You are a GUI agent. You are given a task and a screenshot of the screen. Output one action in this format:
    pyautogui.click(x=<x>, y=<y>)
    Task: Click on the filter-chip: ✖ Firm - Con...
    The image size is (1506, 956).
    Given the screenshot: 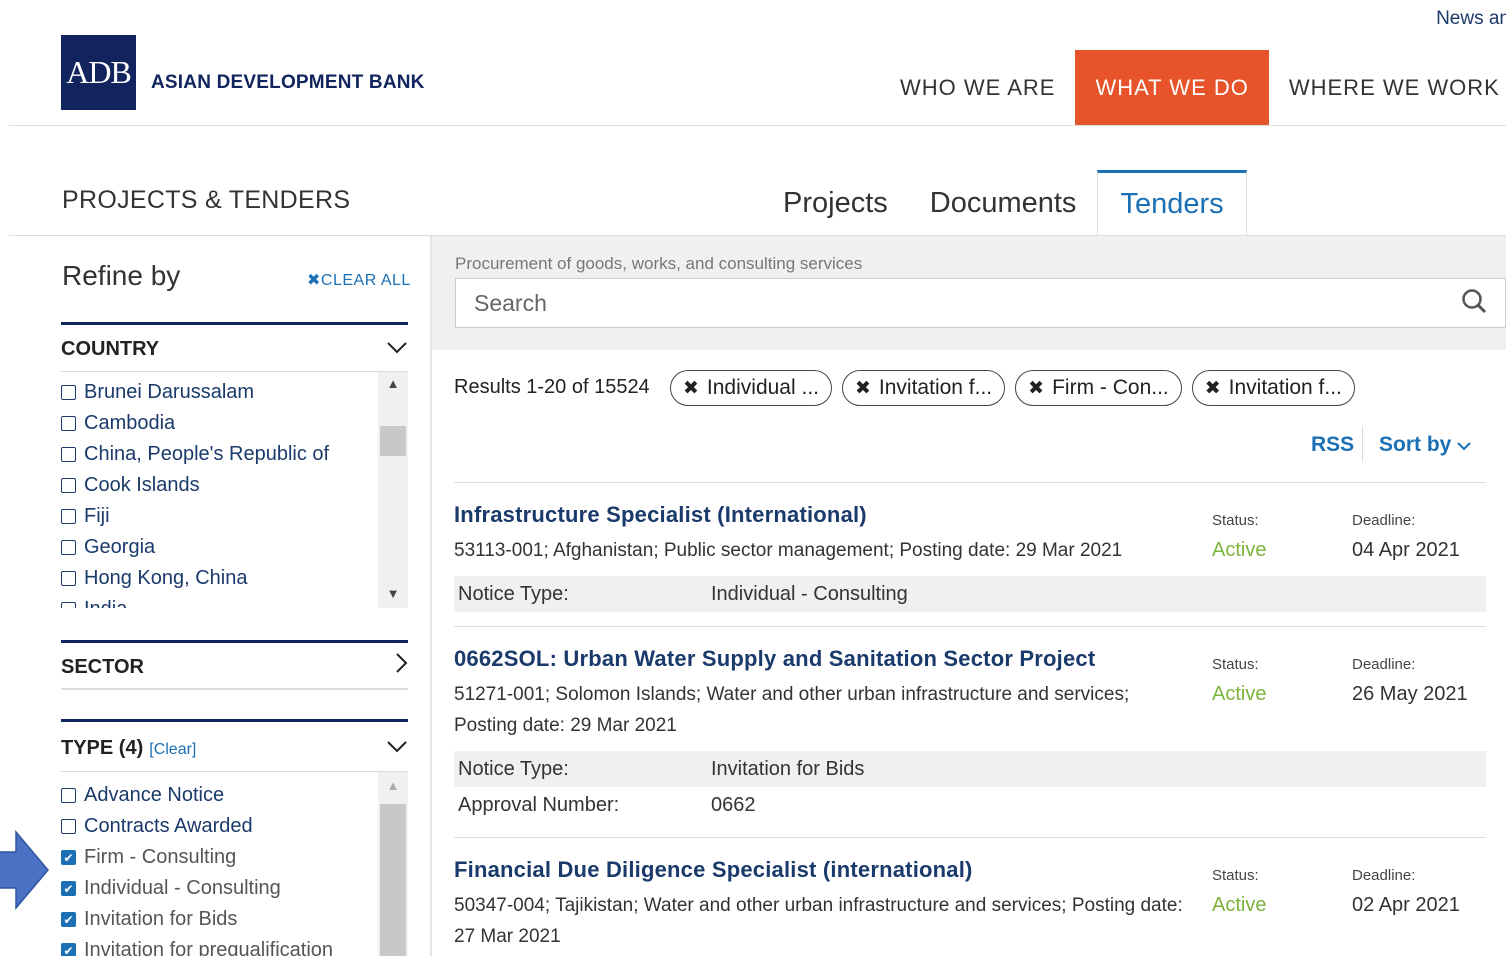 What is the action you would take?
    pyautogui.click(x=1098, y=388)
    